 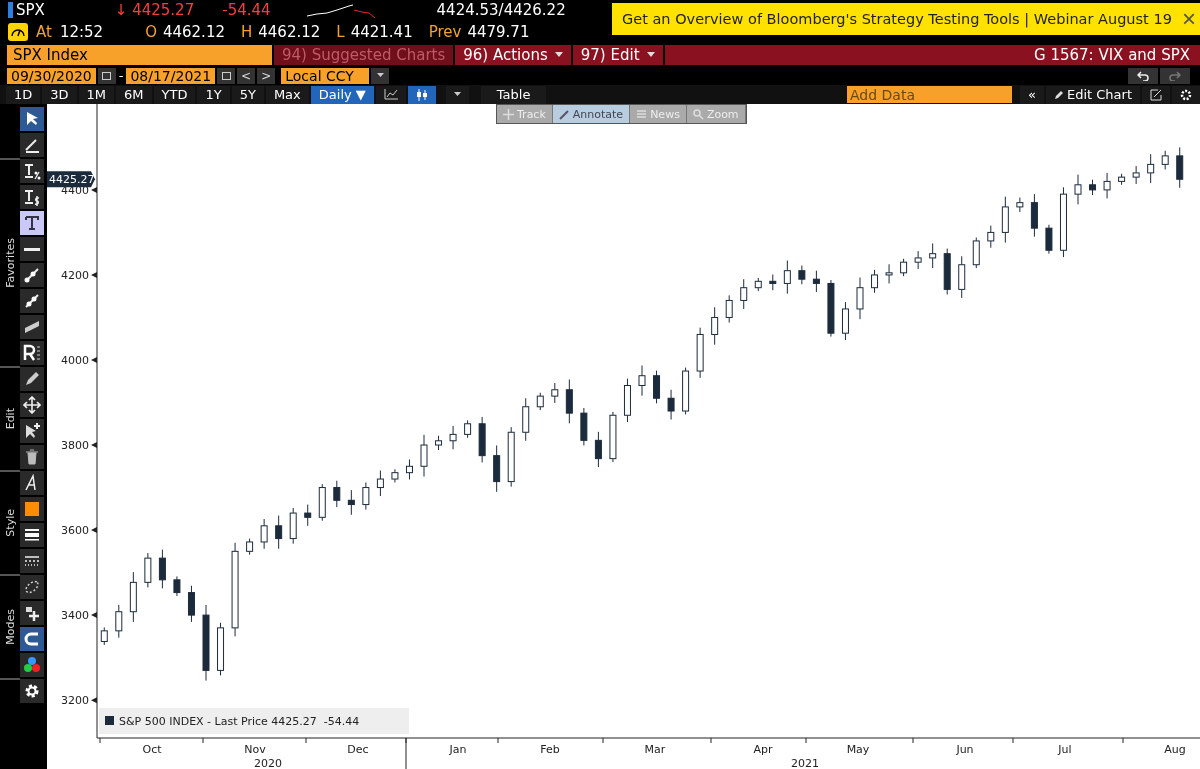 I want to click on period-tab: 1D, so click(x=23, y=94).